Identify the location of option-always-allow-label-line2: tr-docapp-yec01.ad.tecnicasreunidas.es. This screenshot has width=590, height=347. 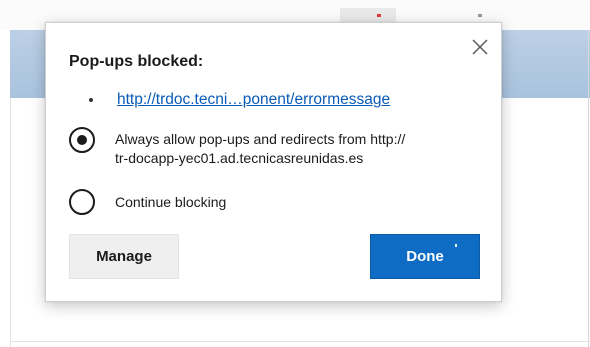
(239, 158).